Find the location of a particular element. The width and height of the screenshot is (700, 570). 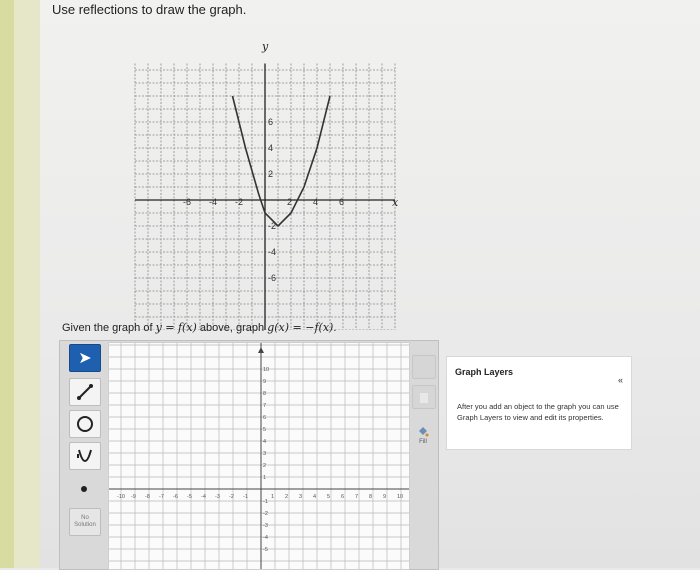

question-suffix: . is located at coordinates (335, 328).